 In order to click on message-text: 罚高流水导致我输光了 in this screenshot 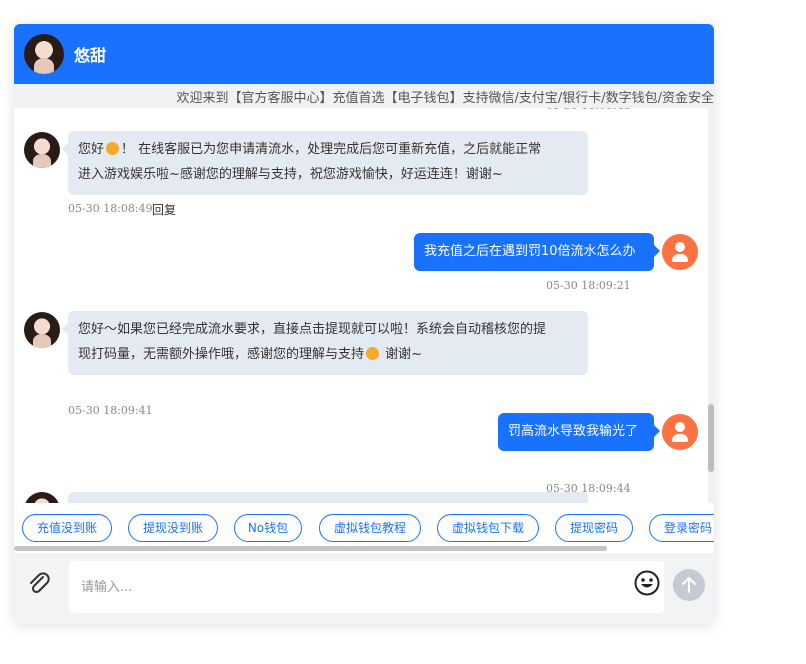, I will do `click(573, 431)`.